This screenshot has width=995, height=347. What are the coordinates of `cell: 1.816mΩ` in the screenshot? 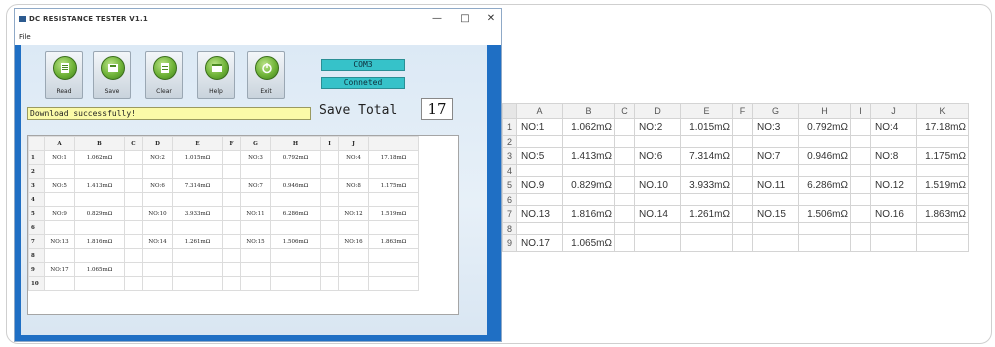 It's located at (588, 214).